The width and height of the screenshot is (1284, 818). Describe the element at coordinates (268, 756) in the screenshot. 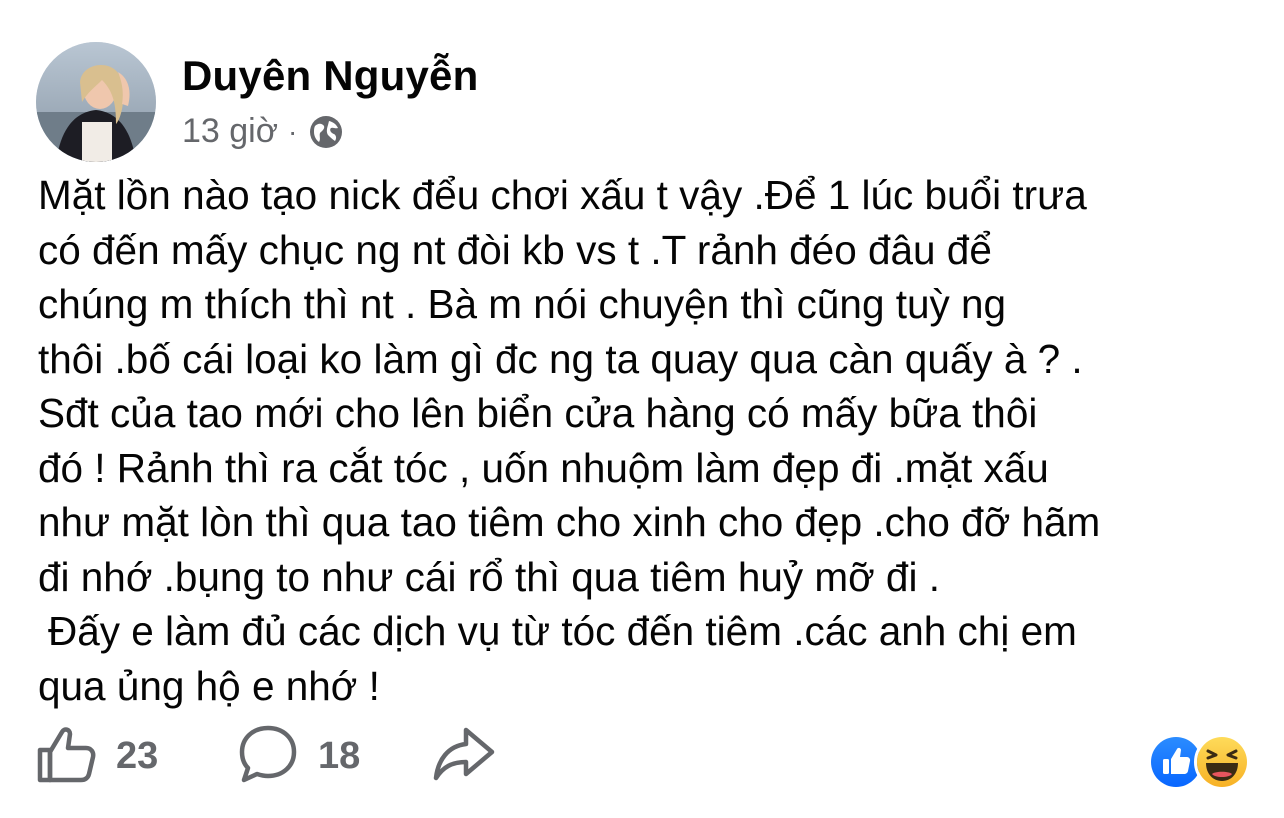

I see `comment-bubble-icon` at that location.